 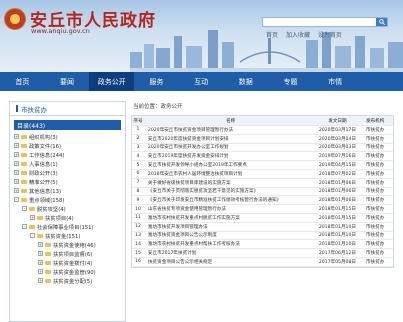 What do you see at coordinates (231, 244) in the screenshot?
I see `document-title-link: 潍坊市农村扶贫开发重点村帮扶工作考核办法` at bounding box center [231, 244].